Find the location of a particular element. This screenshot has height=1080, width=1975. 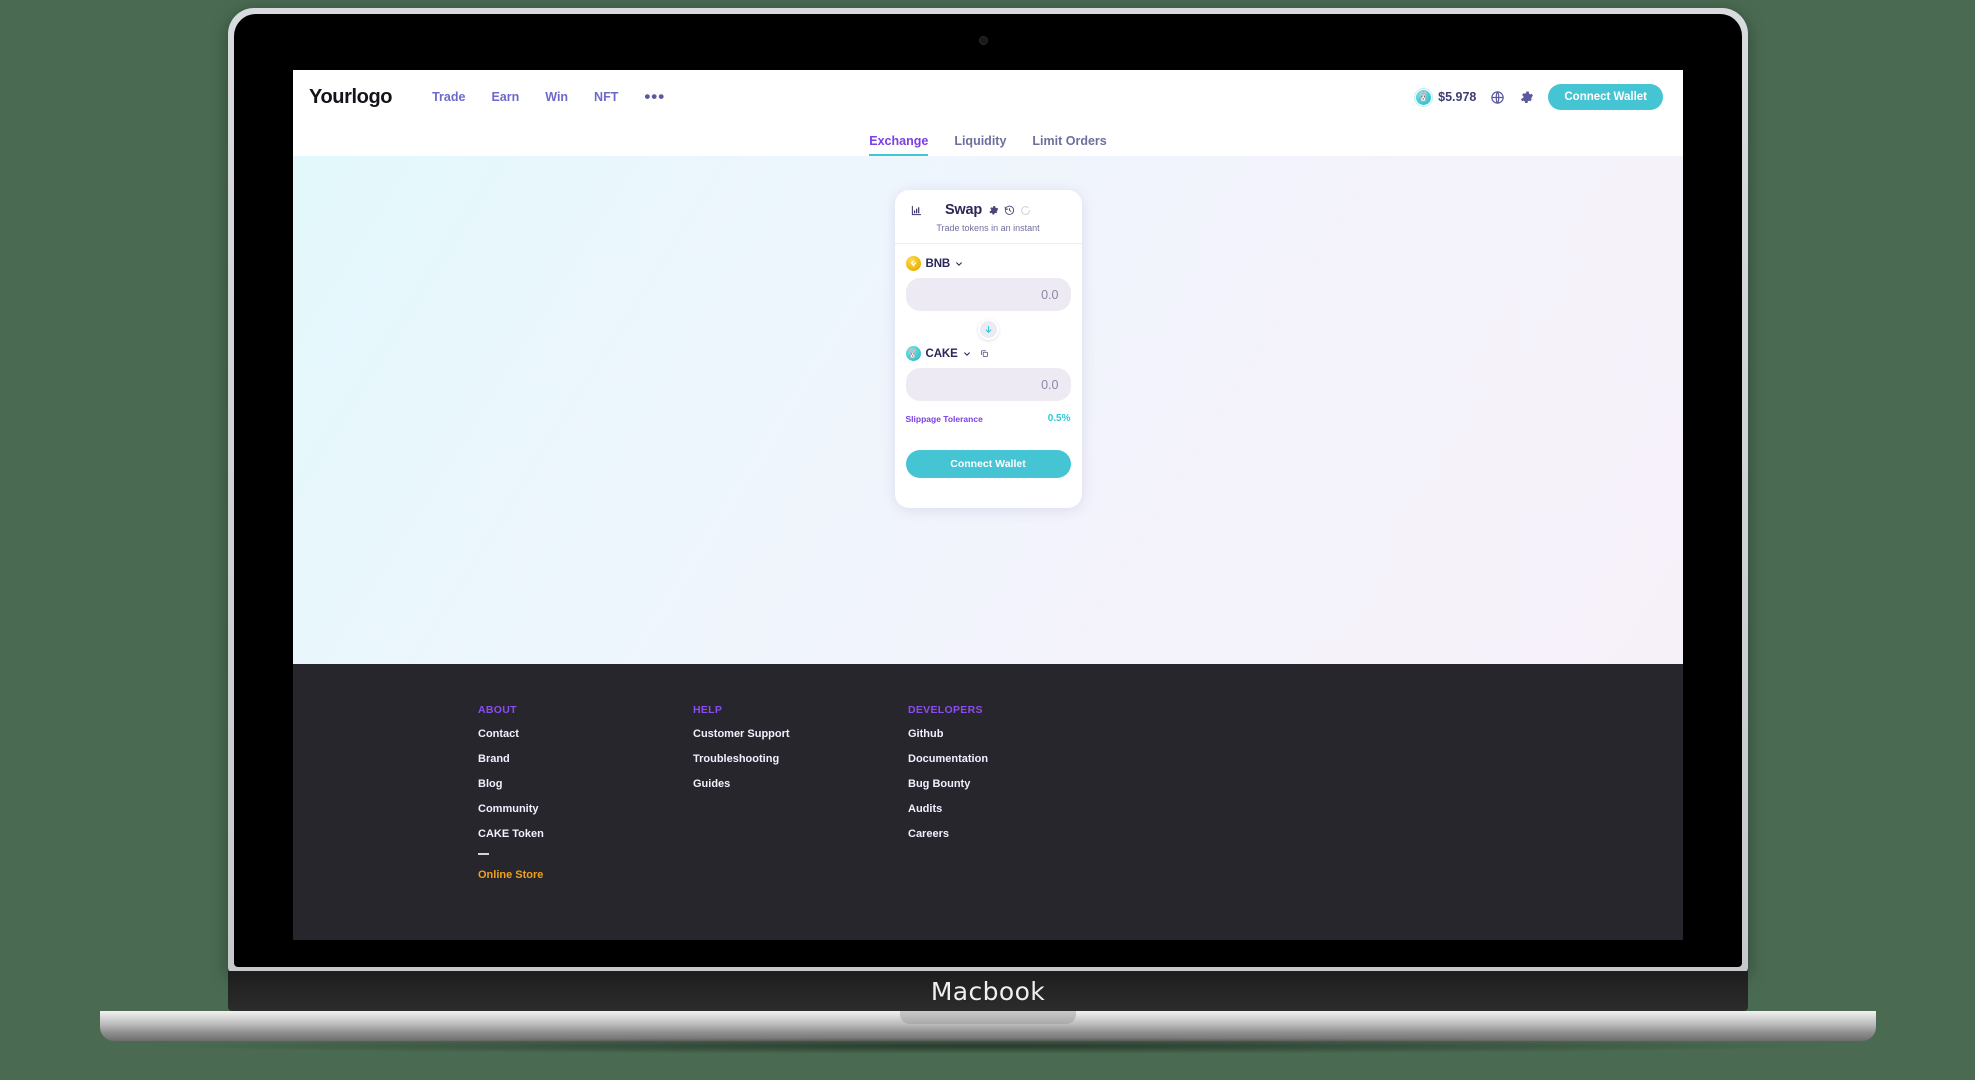

footer-link-community: Community is located at coordinates (585, 809).